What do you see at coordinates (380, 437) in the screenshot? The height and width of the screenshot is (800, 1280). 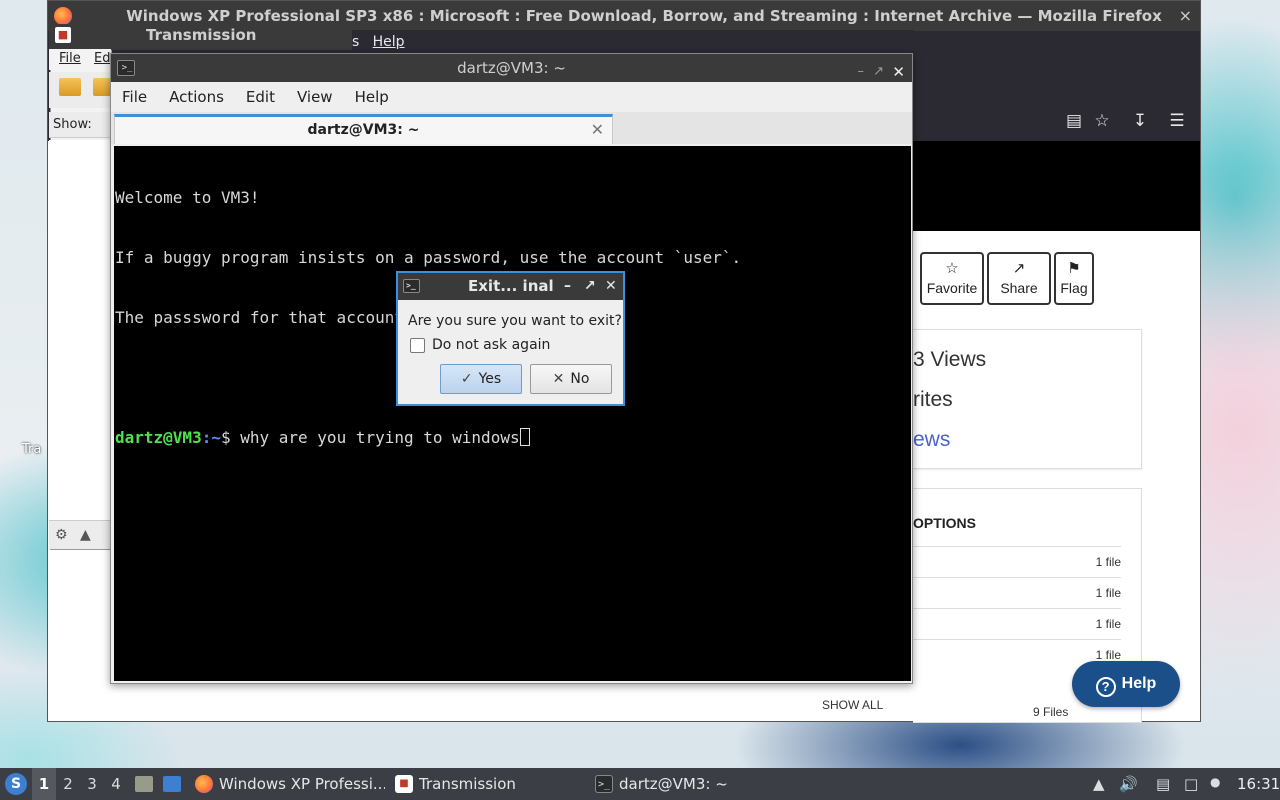 I see `typed-command: why are you trying to windows` at bounding box center [380, 437].